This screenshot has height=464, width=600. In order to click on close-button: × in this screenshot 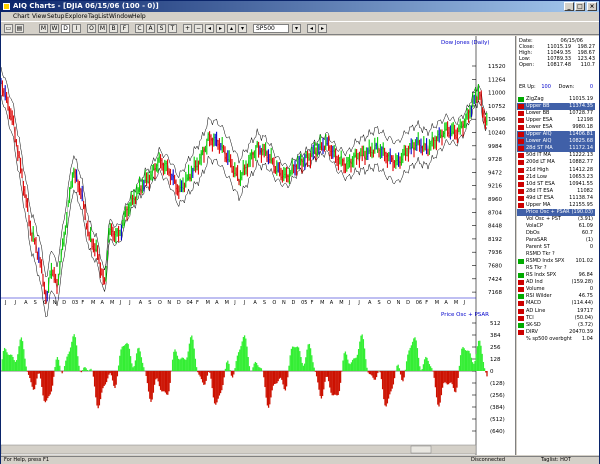, I will do `click(592, 6)`.